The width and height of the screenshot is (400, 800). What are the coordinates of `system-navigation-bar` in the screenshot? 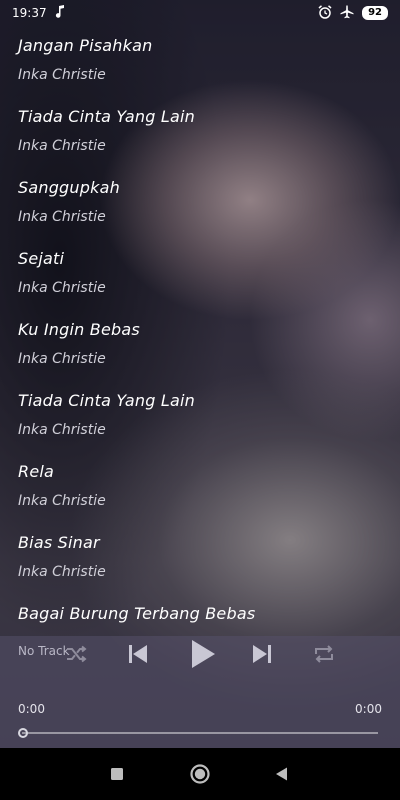 It's located at (200, 774).